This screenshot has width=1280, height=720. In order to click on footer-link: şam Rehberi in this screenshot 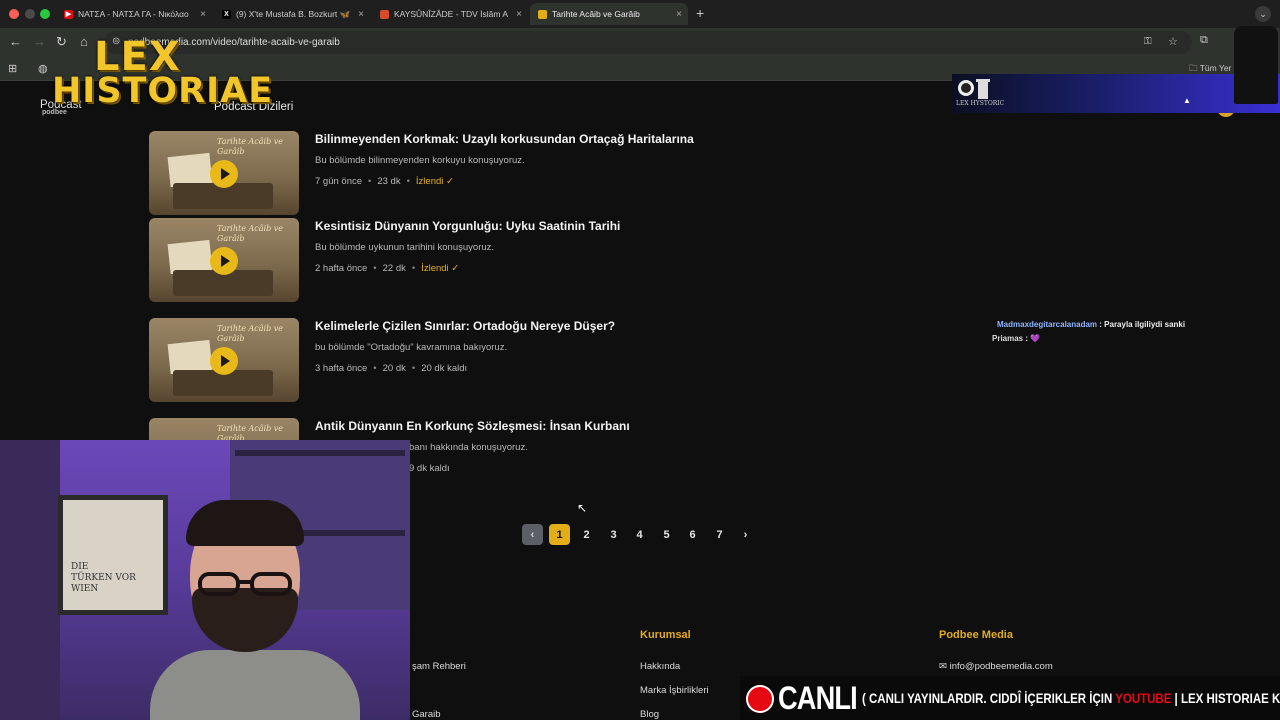, I will do `click(439, 666)`.